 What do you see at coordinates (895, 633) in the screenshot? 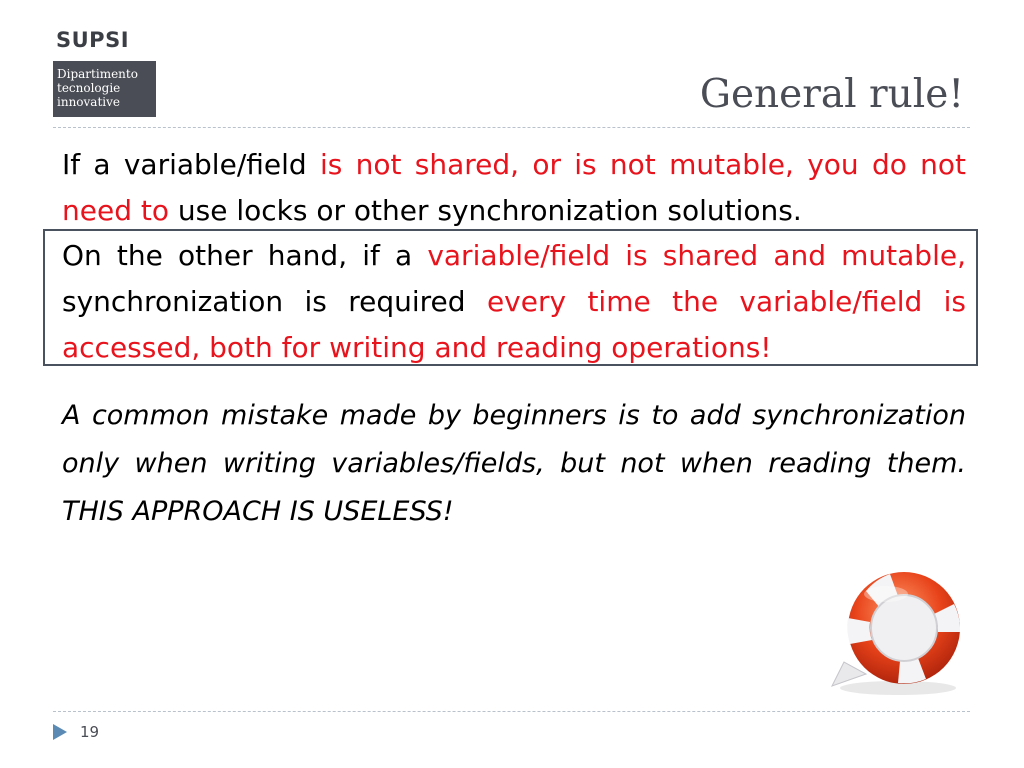
I see `lifebuoy-icon` at bounding box center [895, 633].